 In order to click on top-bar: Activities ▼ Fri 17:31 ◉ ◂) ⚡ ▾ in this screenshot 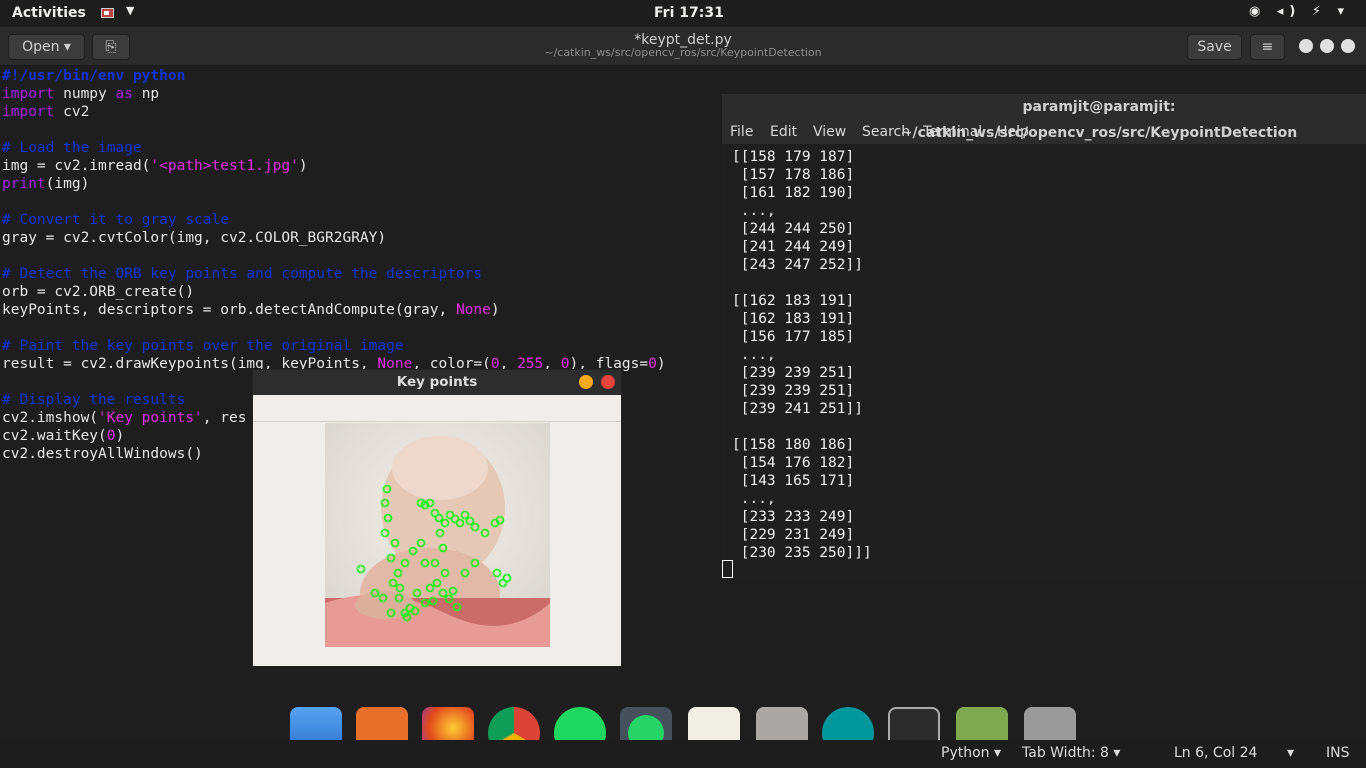, I will do `click(683, 13)`.